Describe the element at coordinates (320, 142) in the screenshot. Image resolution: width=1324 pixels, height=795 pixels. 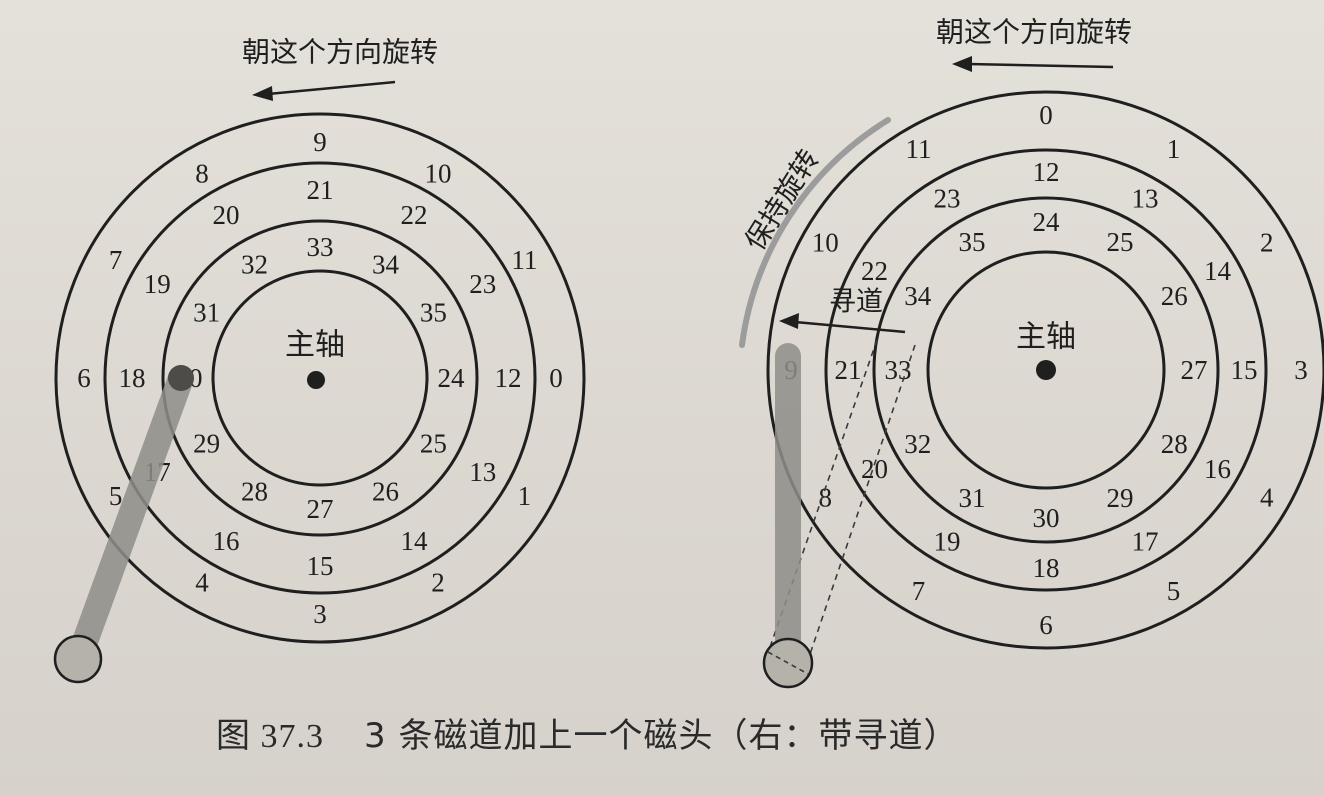
I see `sector-label-9: 9` at that location.